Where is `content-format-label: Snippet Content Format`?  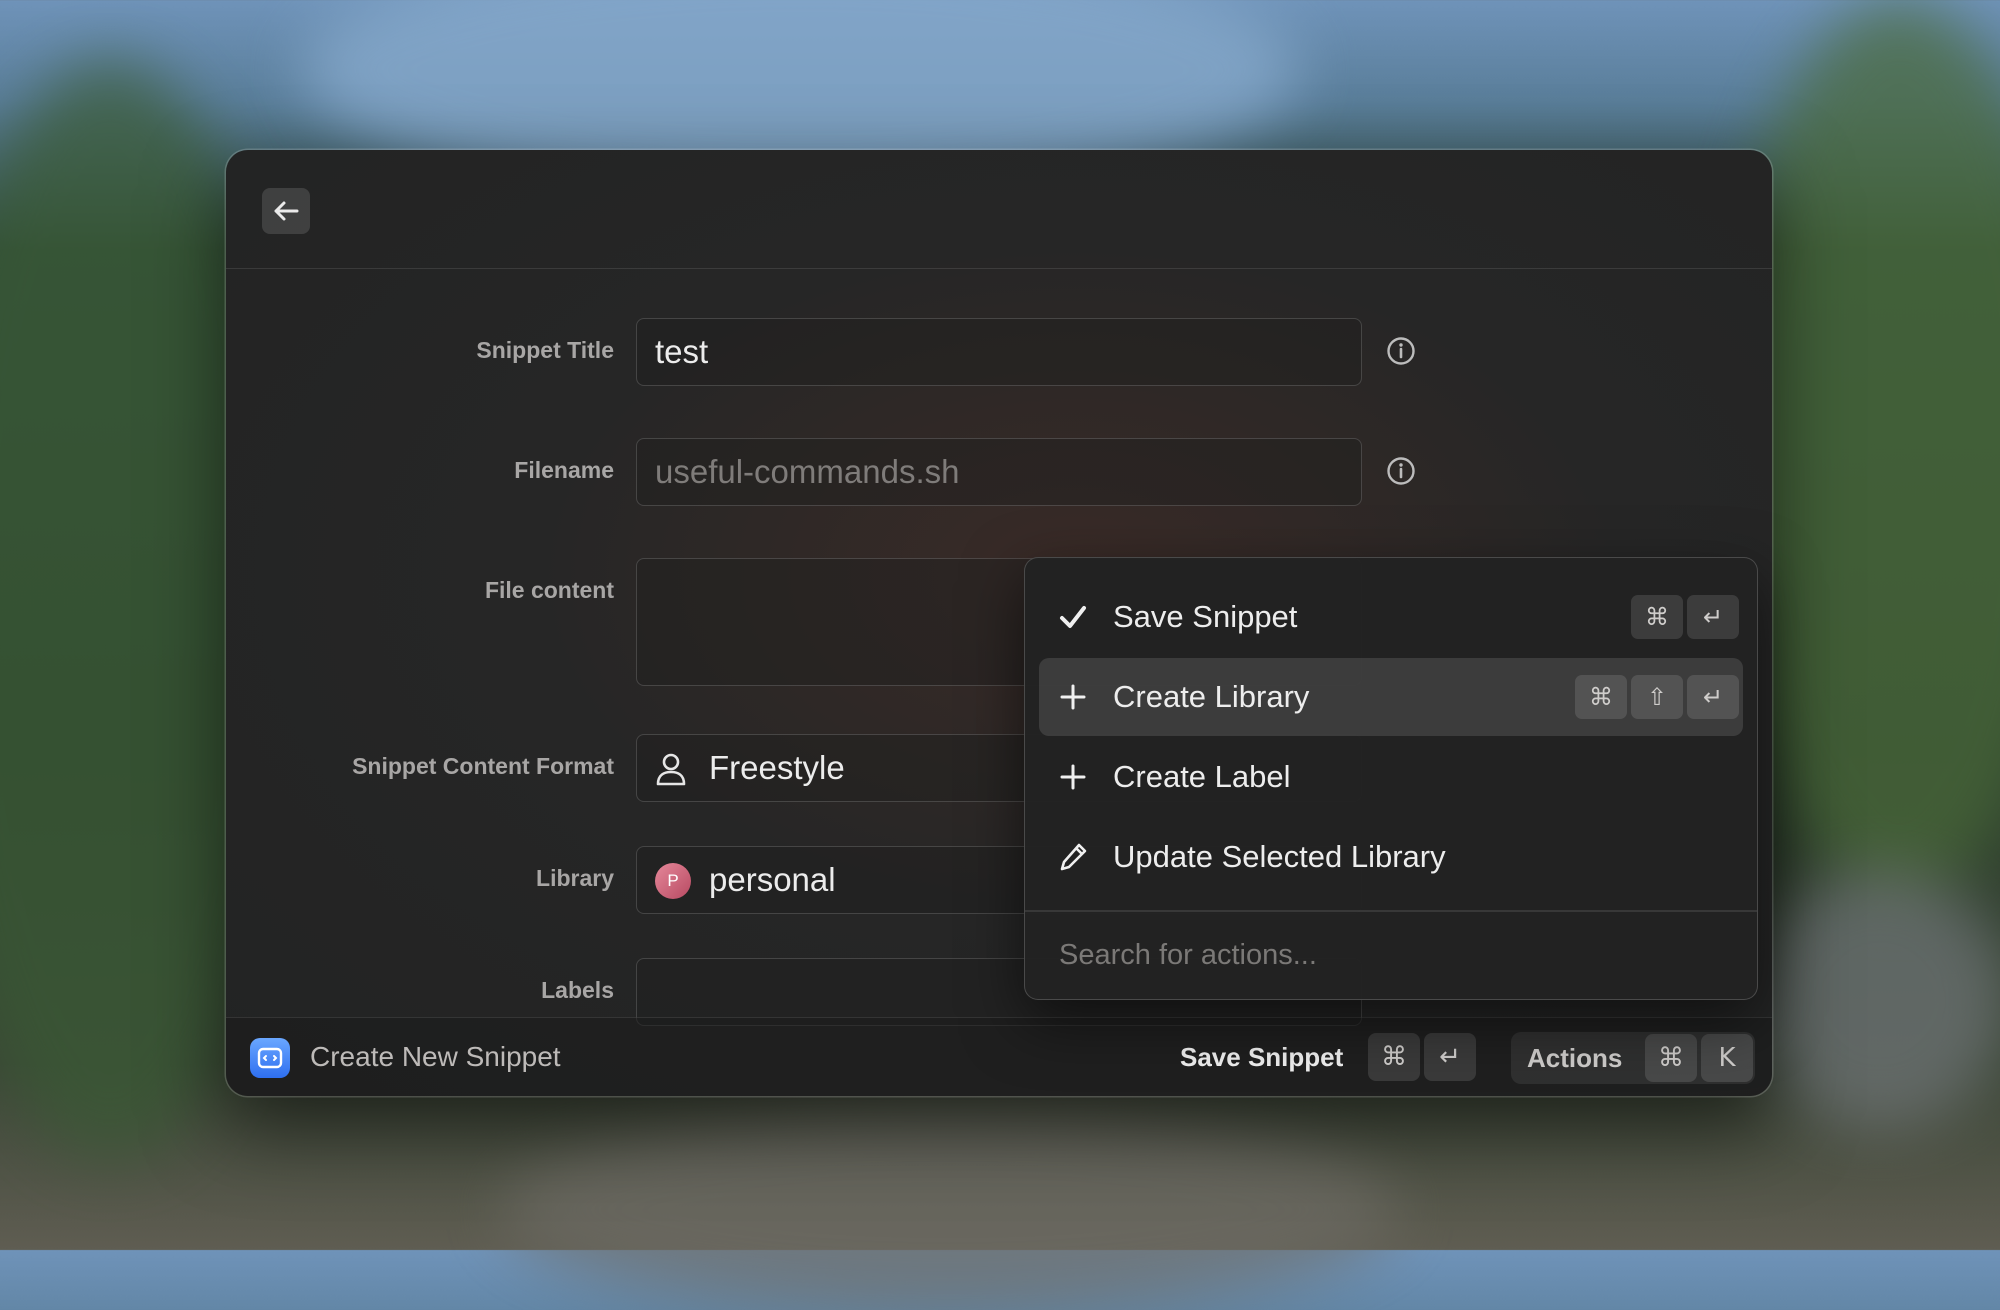 content-format-label: Snippet Content Format is located at coordinates (483, 766).